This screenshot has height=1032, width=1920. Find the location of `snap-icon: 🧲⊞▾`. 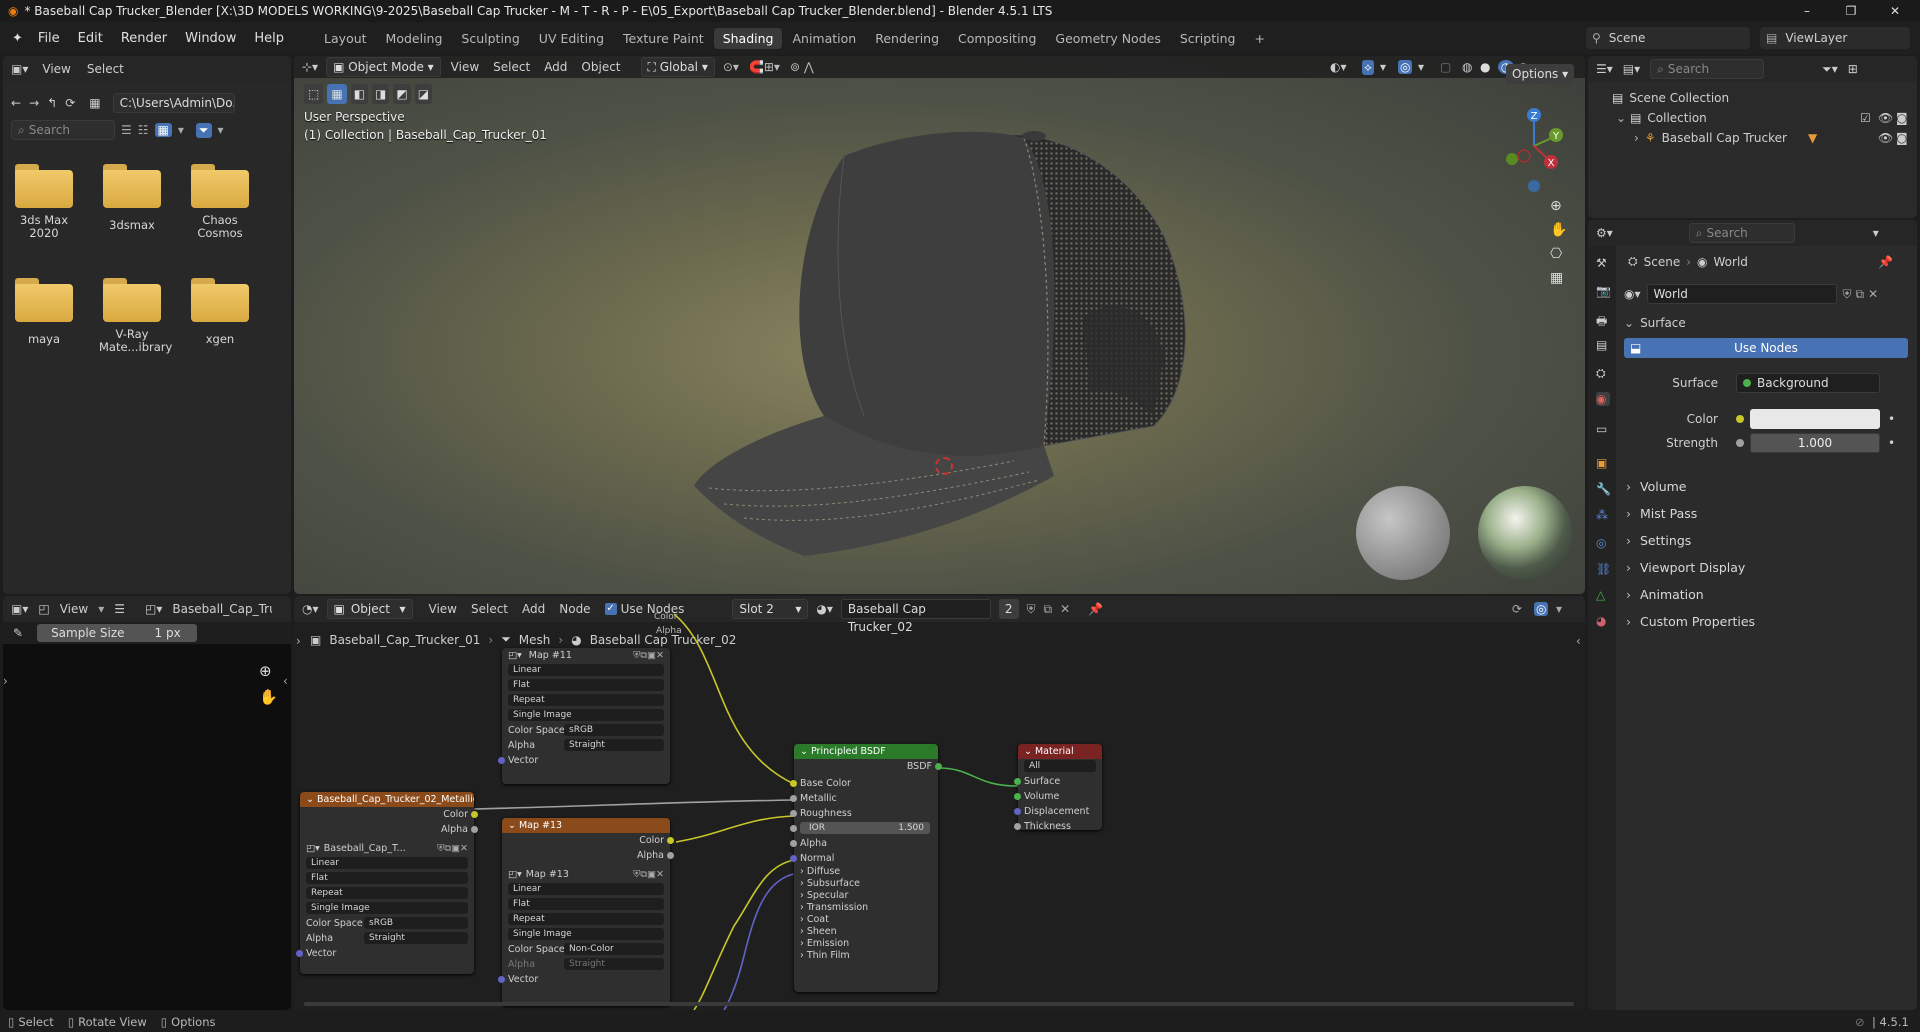

snap-icon: 🧲⊞▾ is located at coordinates (764, 67).